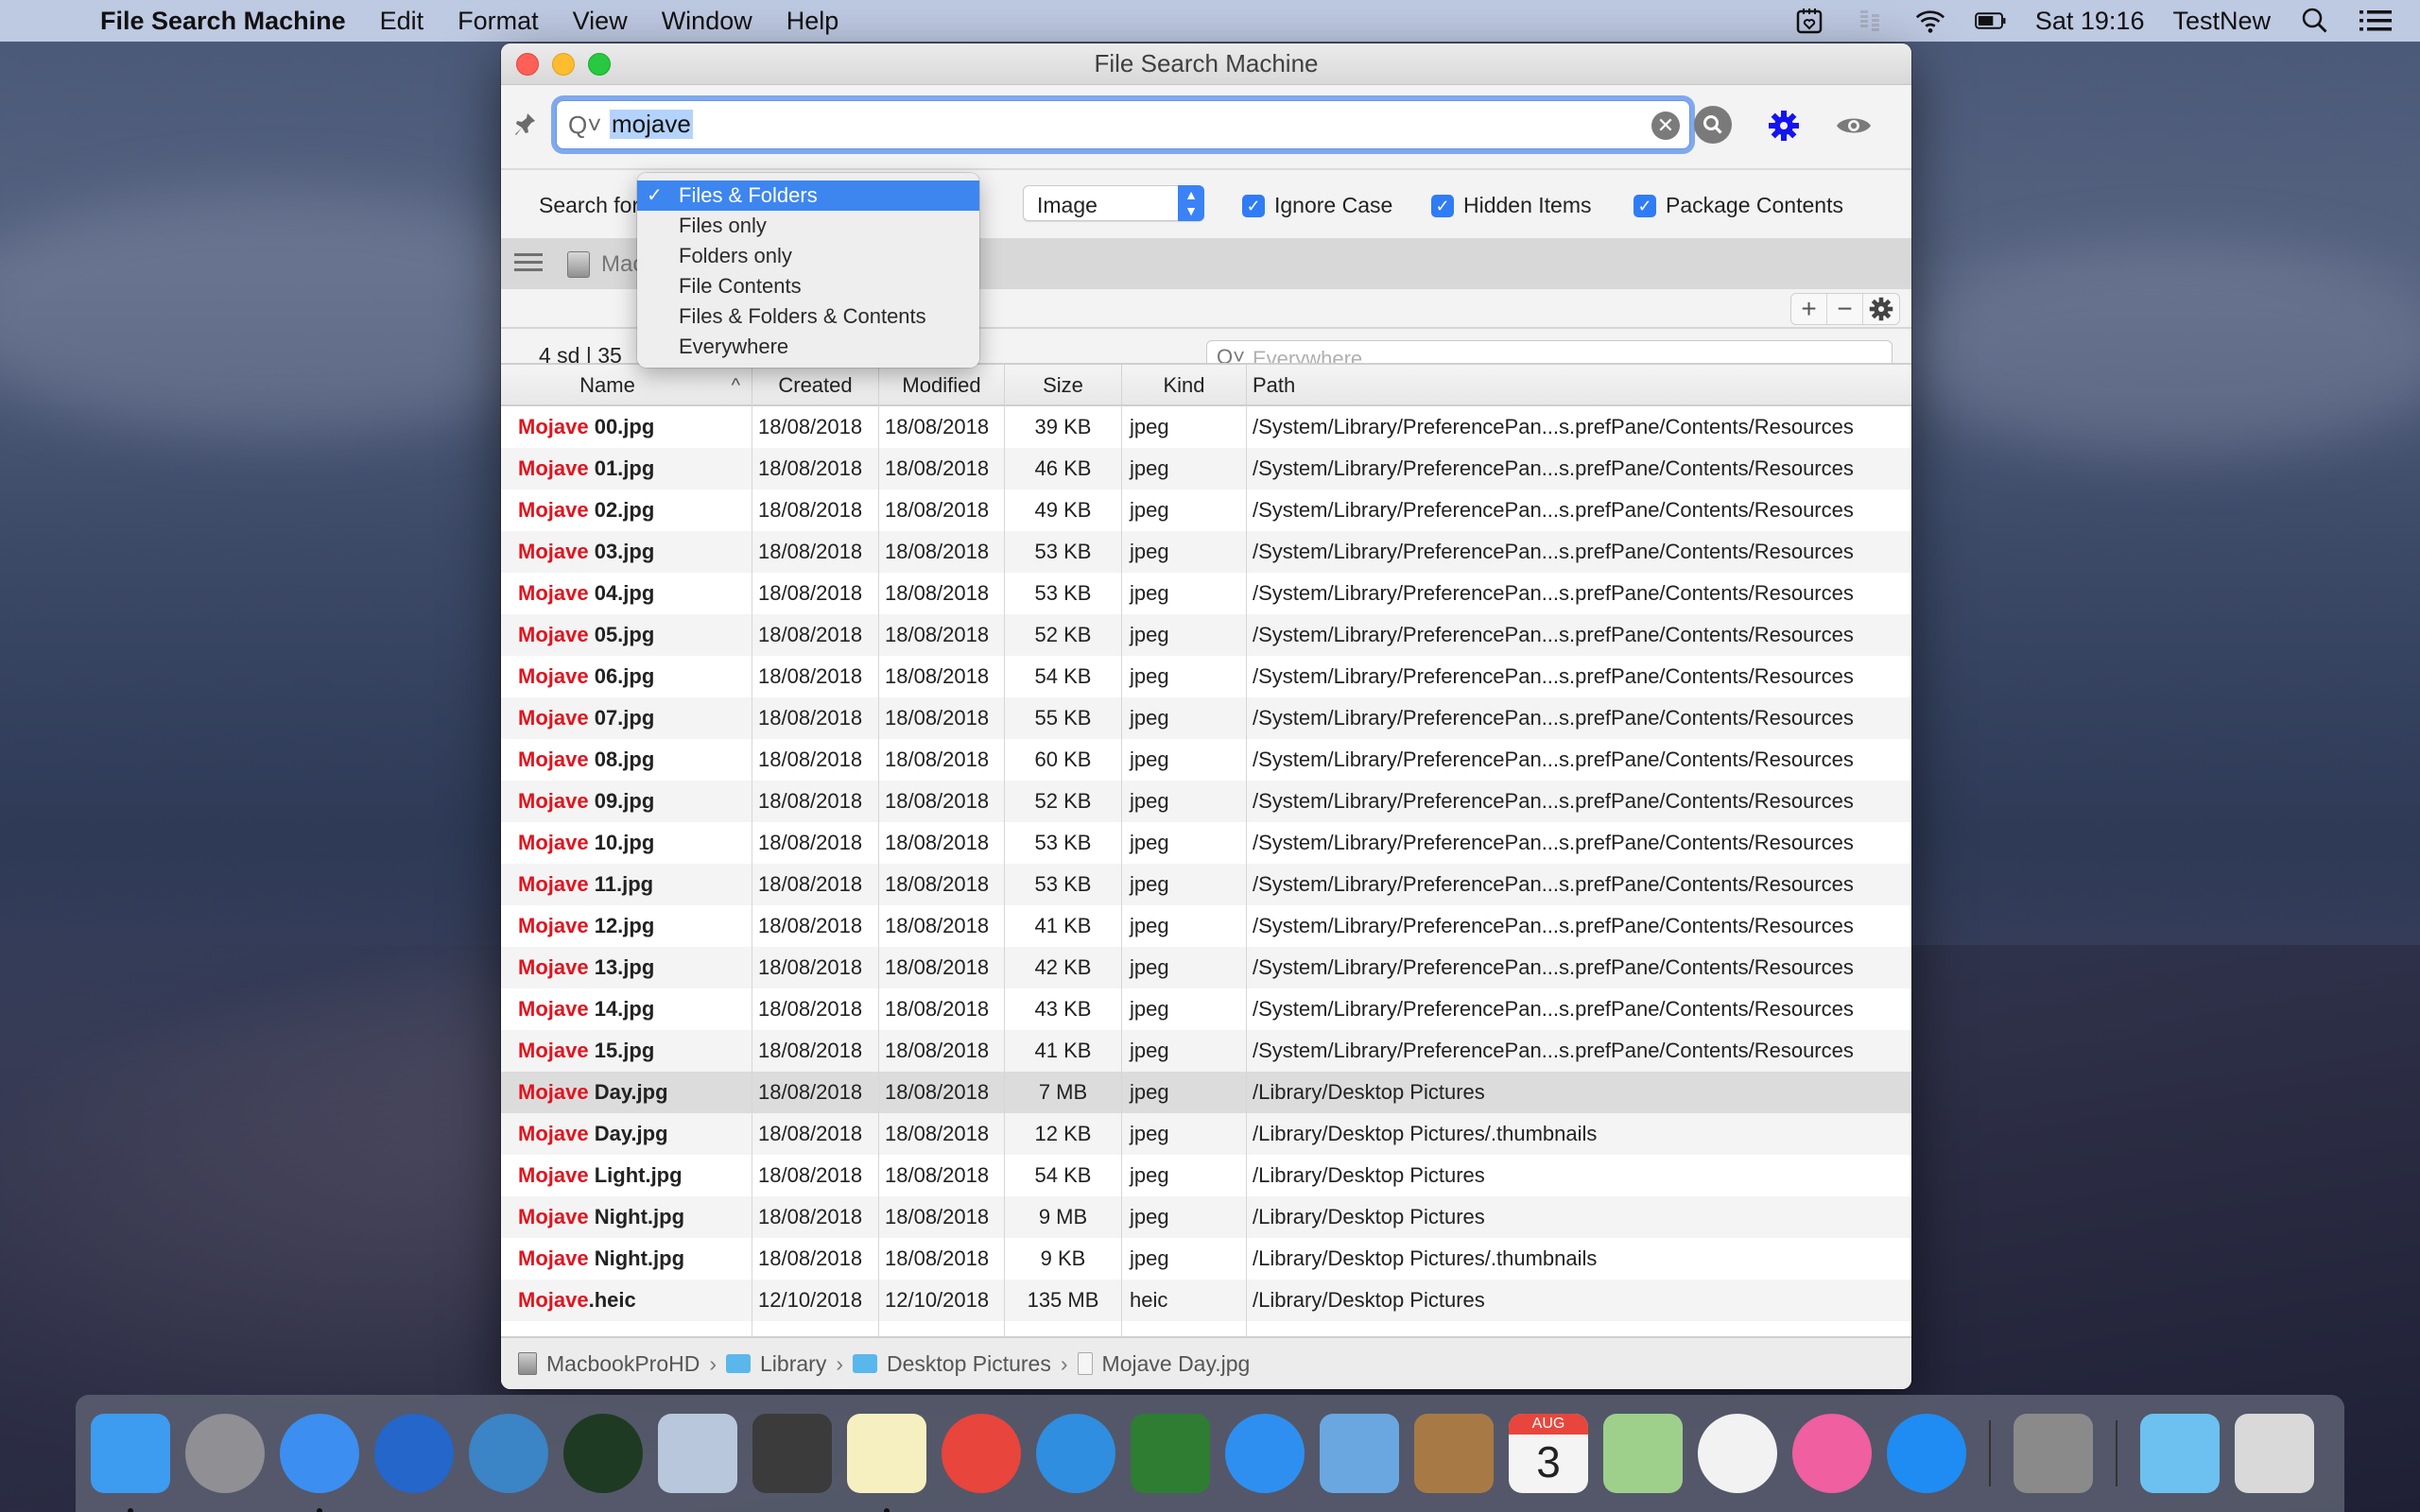 Image resolution: width=2420 pixels, height=1512 pixels. Describe the element at coordinates (1123, 124) in the screenshot. I see `search-input: Q˅ mojave ✕` at that location.